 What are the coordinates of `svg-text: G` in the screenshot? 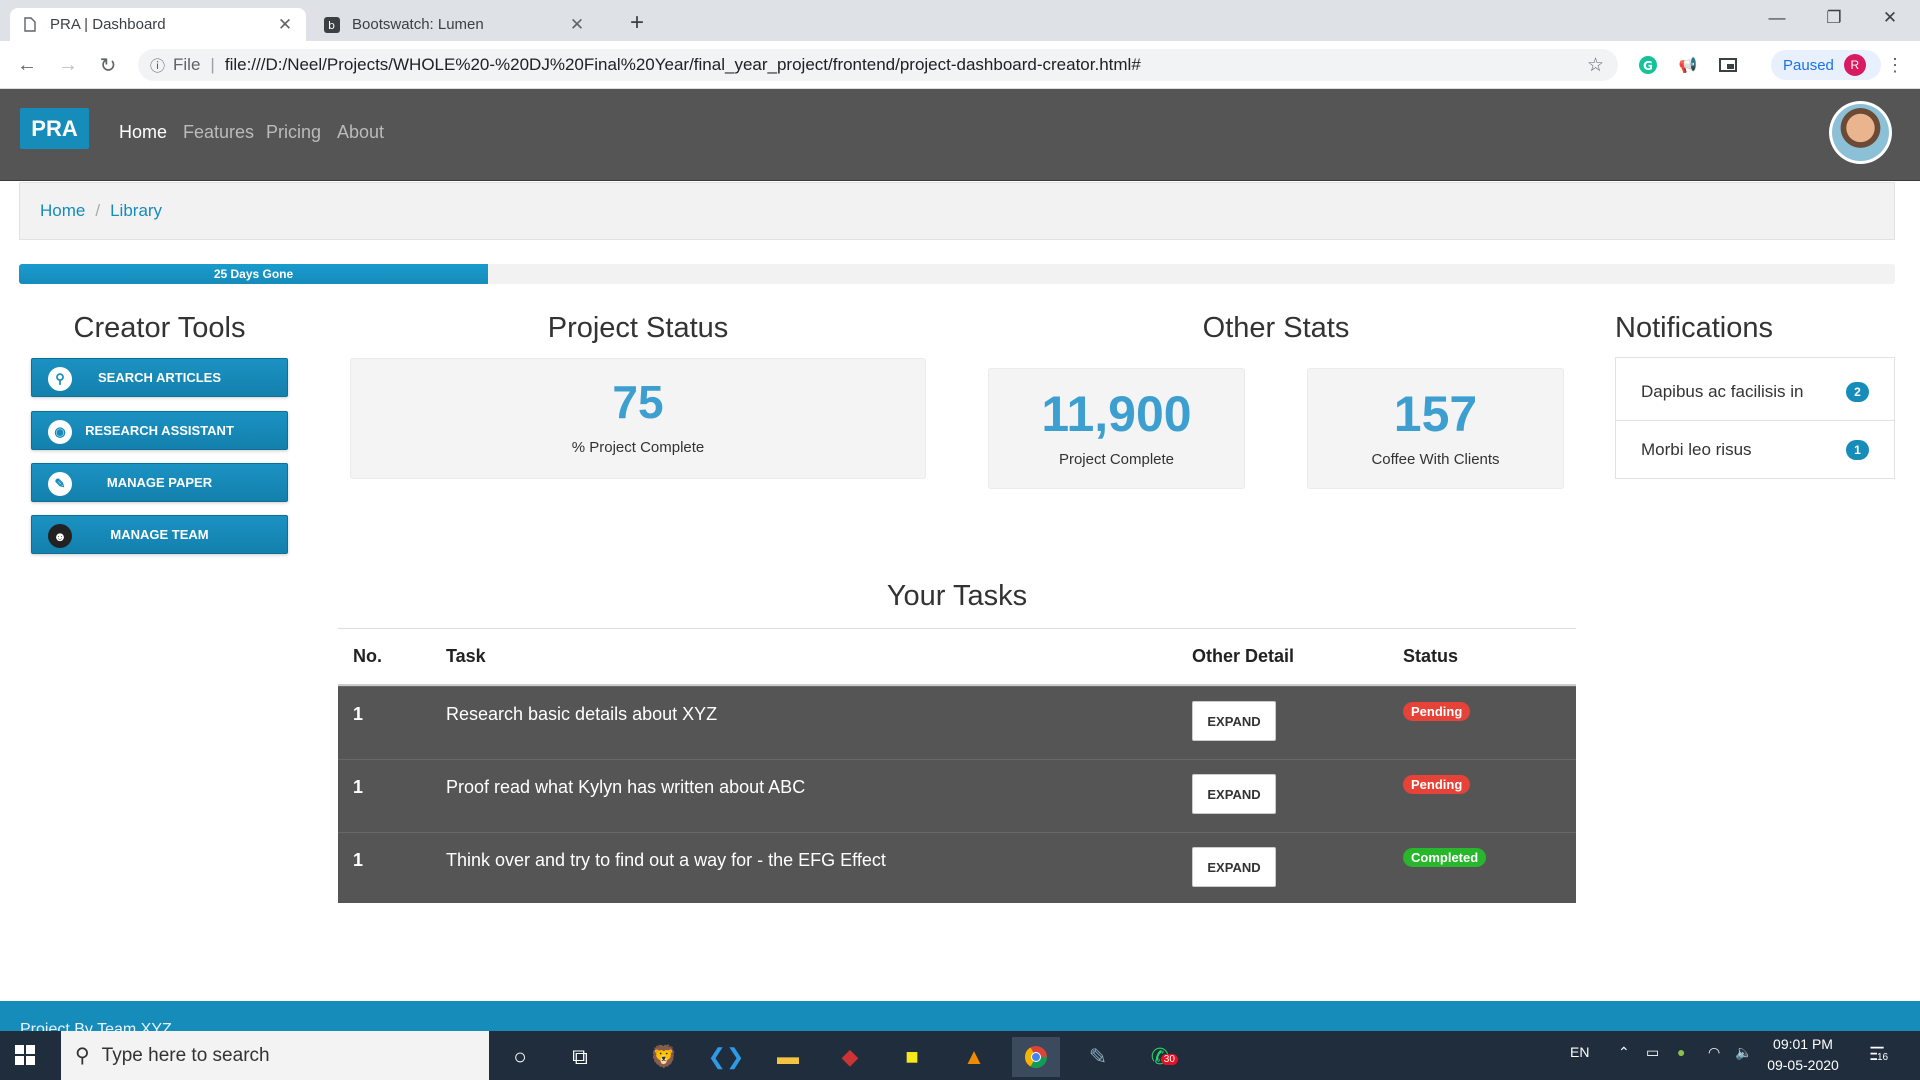 It's located at (1648, 66).